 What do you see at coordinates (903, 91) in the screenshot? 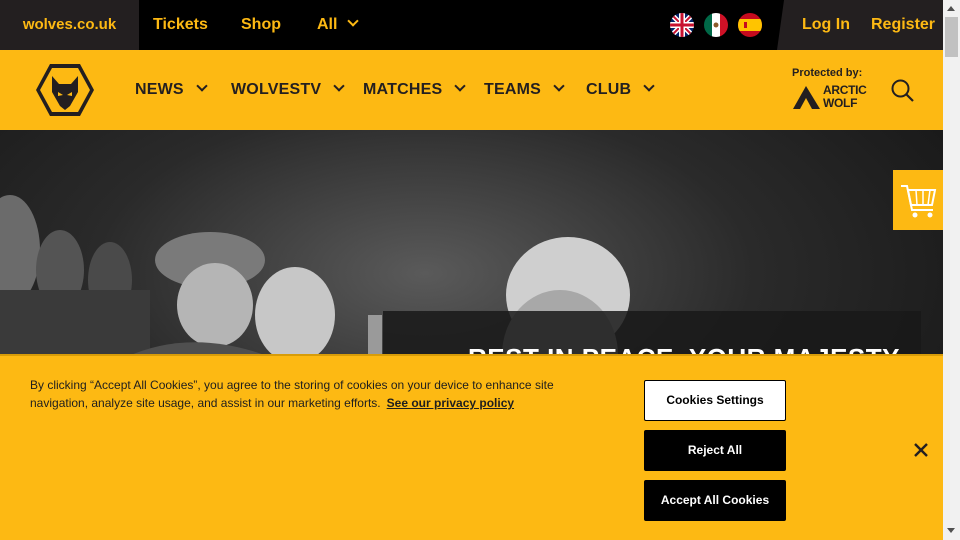
I see `search-icon` at bounding box center [903, 91].